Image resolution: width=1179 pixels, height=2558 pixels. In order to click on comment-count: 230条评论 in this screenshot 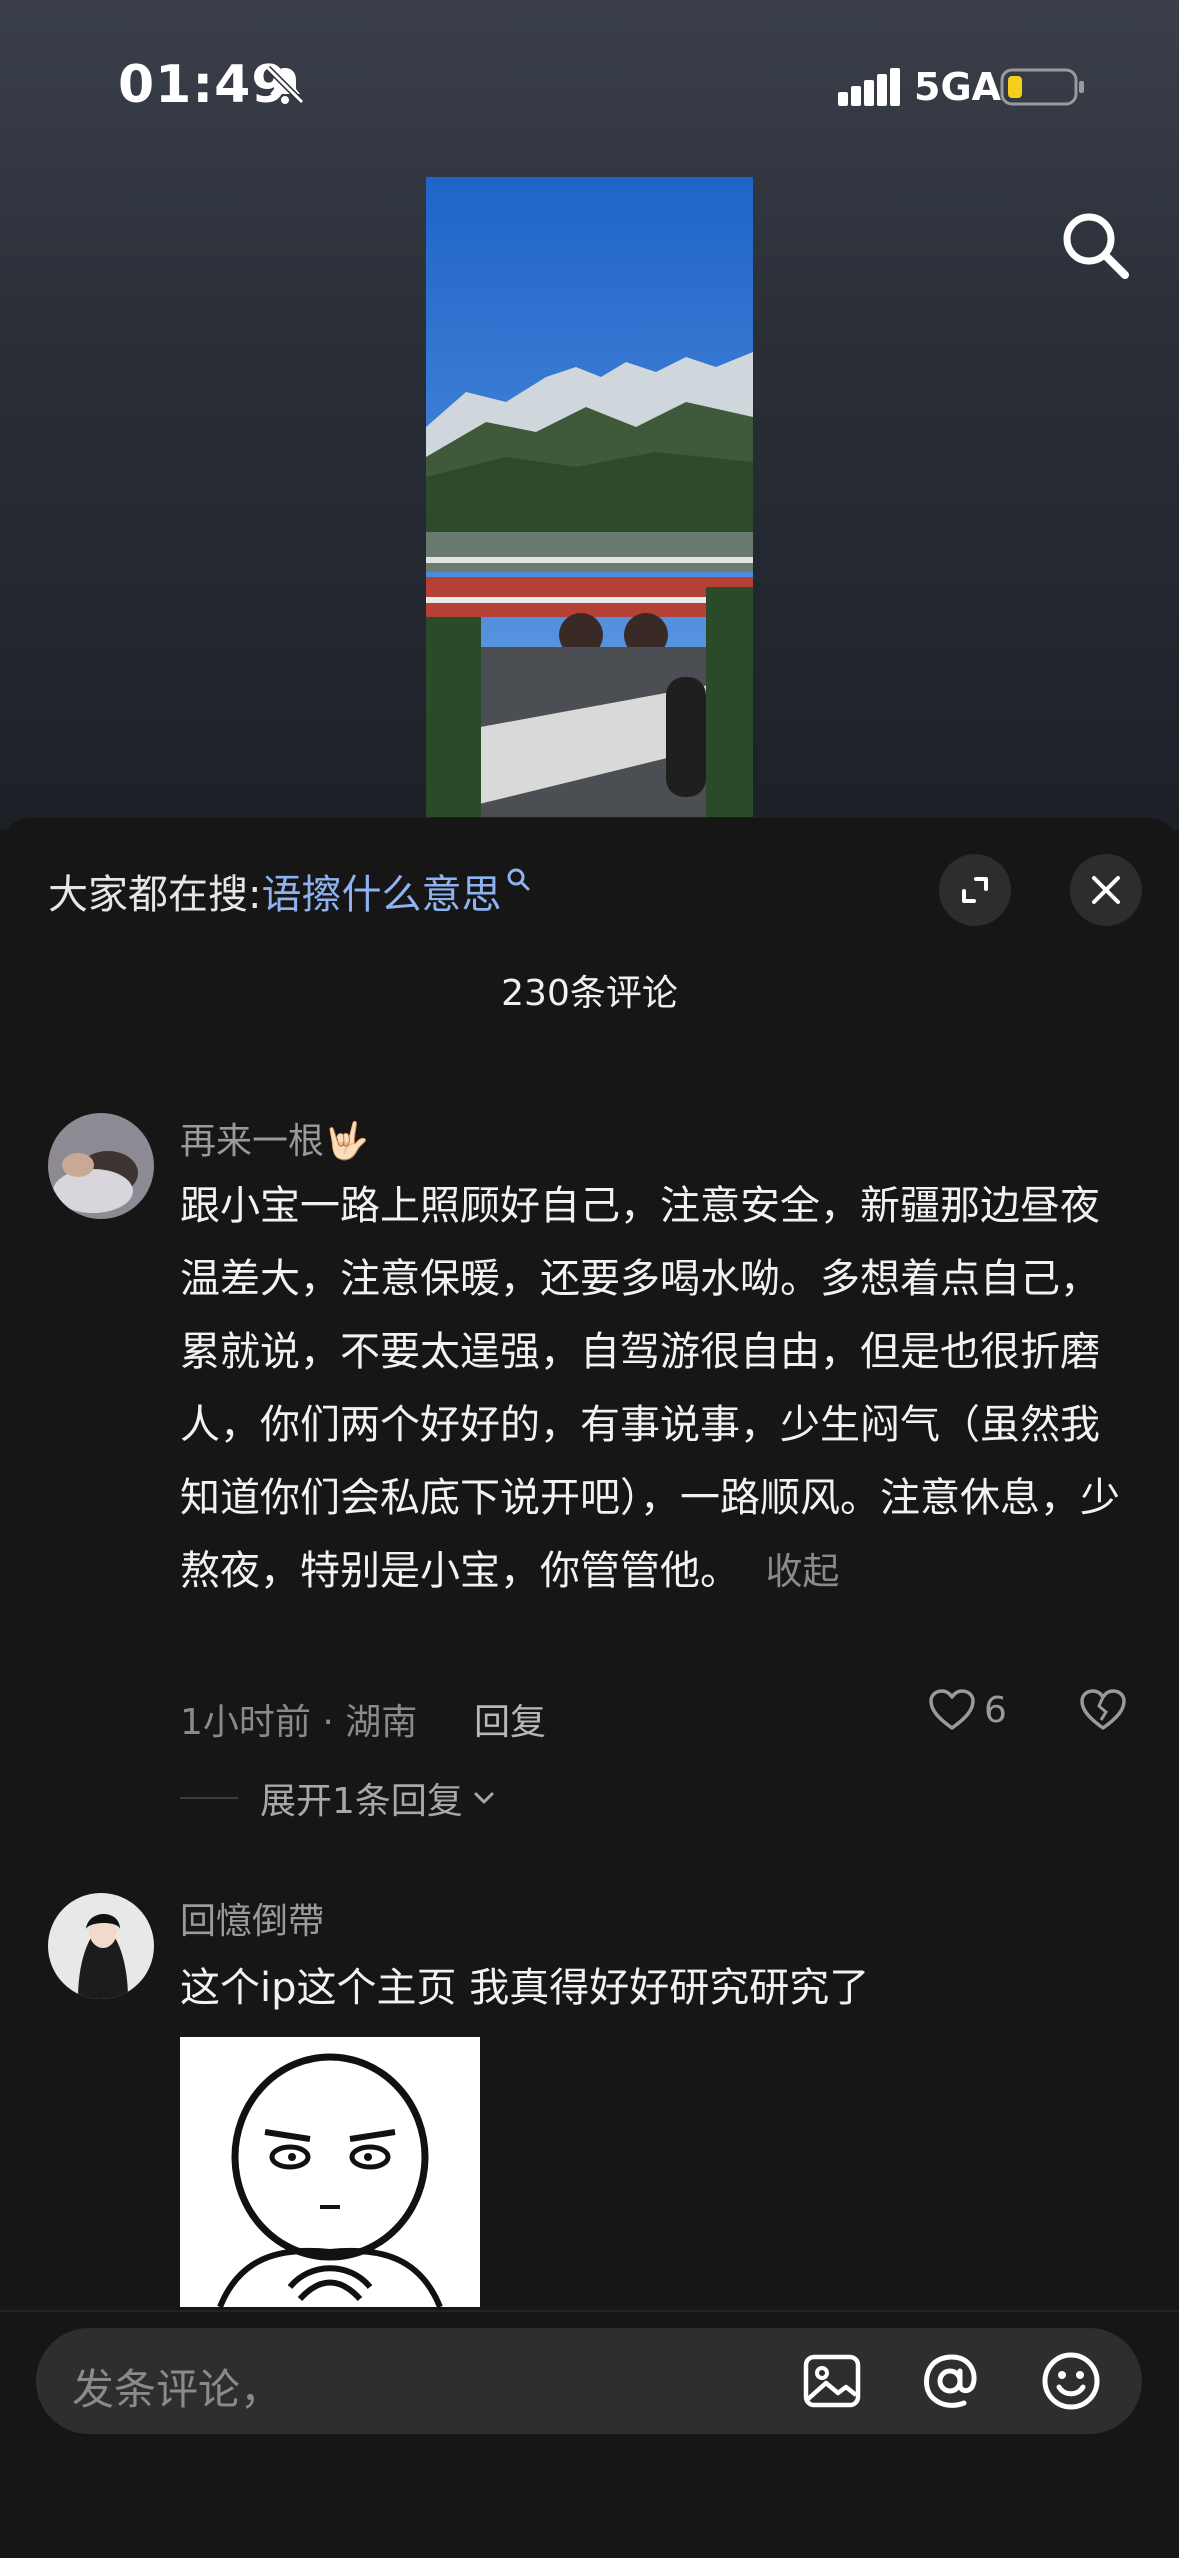, I will do `click(589, 993)`.